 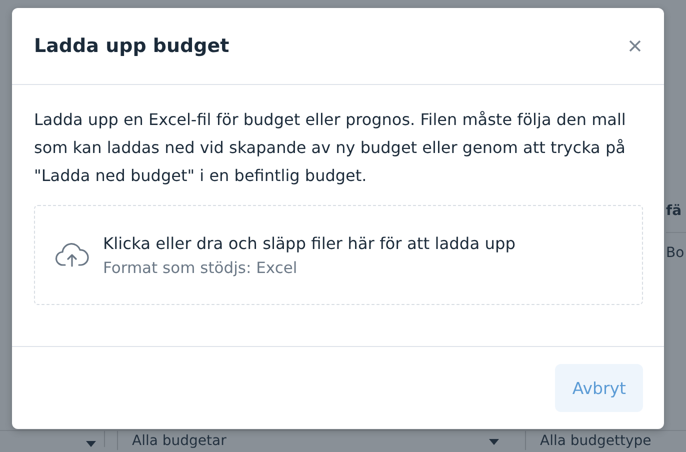 What do you see at coordinates (309, 243) in the screenshot?
I see `dropzone-prompt: Klicka eller dra och släpp filer här för att ladda upp` at bounding box center [309, 243].